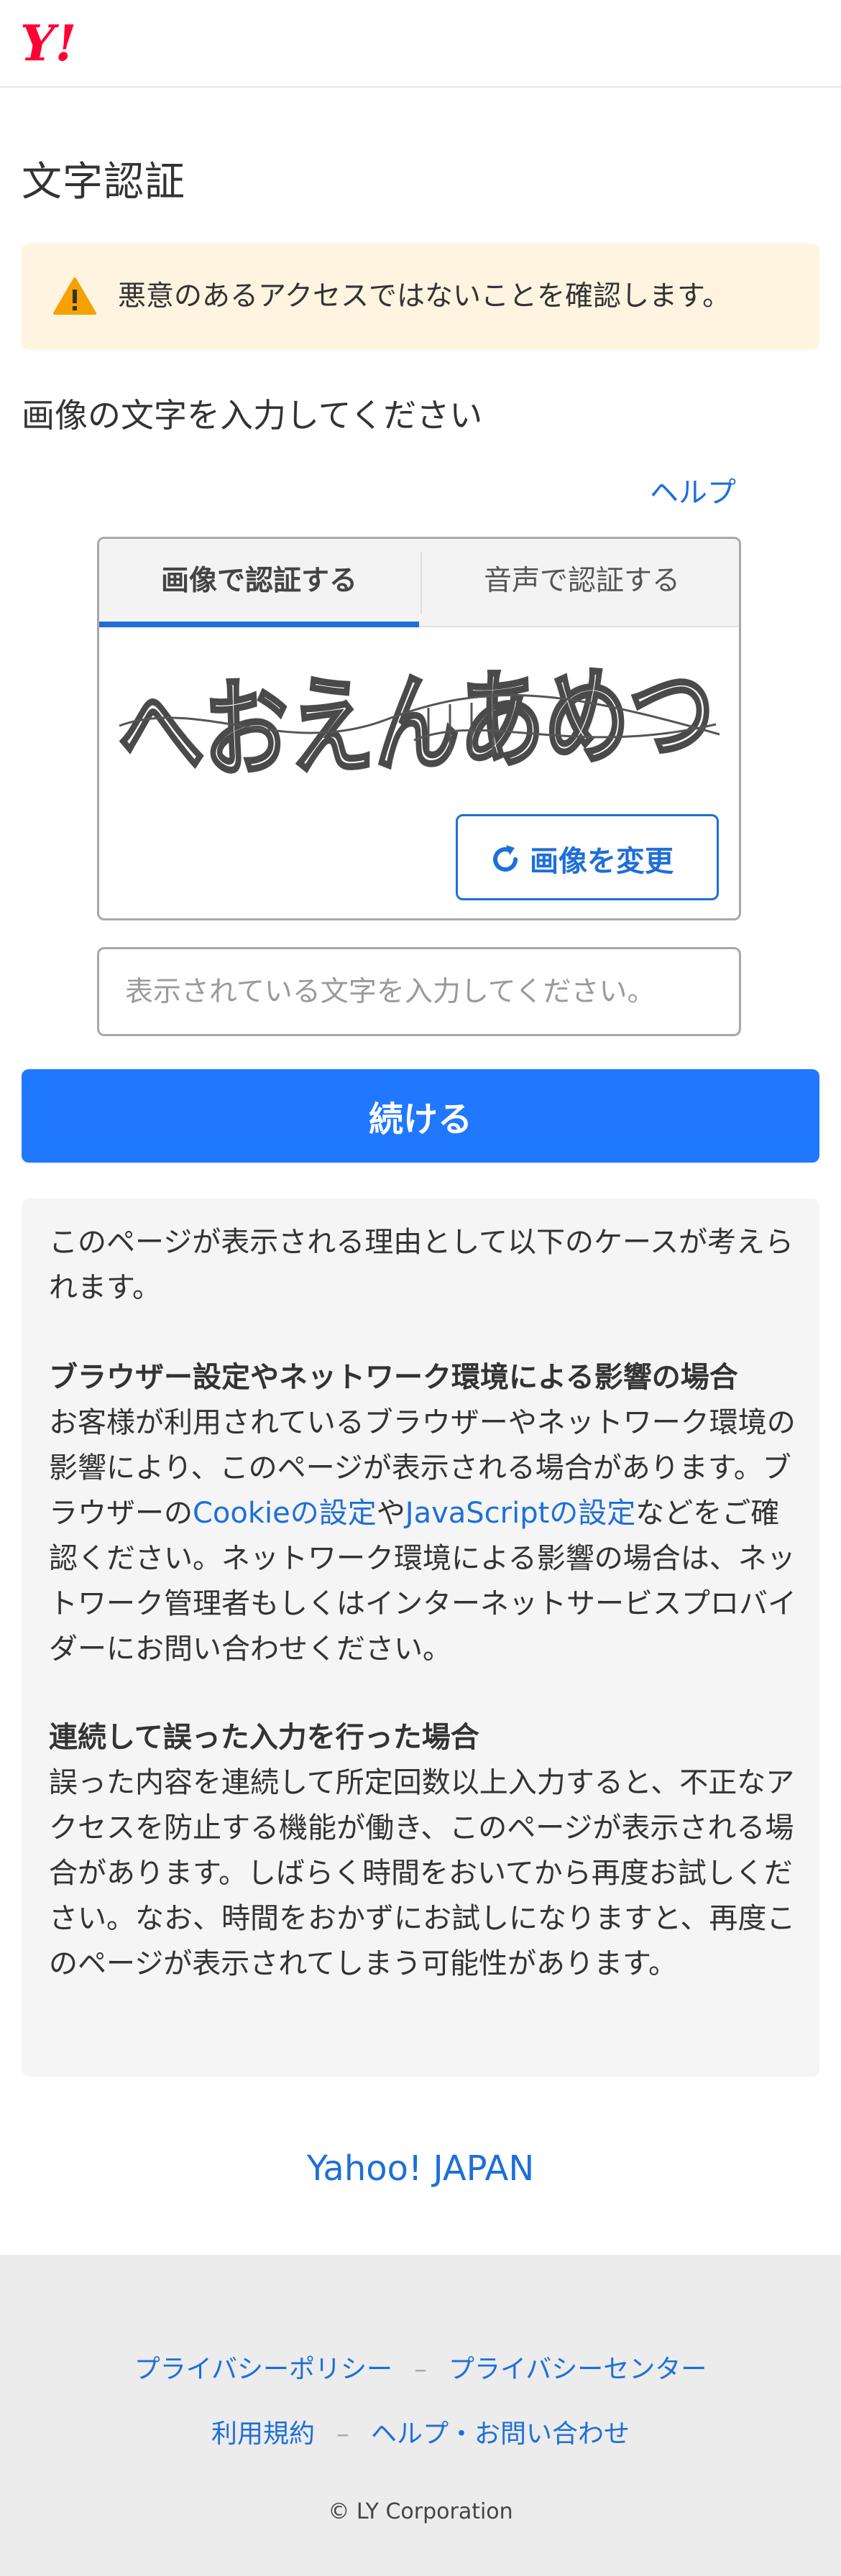 This screenshot has width=841, height=2576. I want to click on site-header: Y!, so click(420, 44).